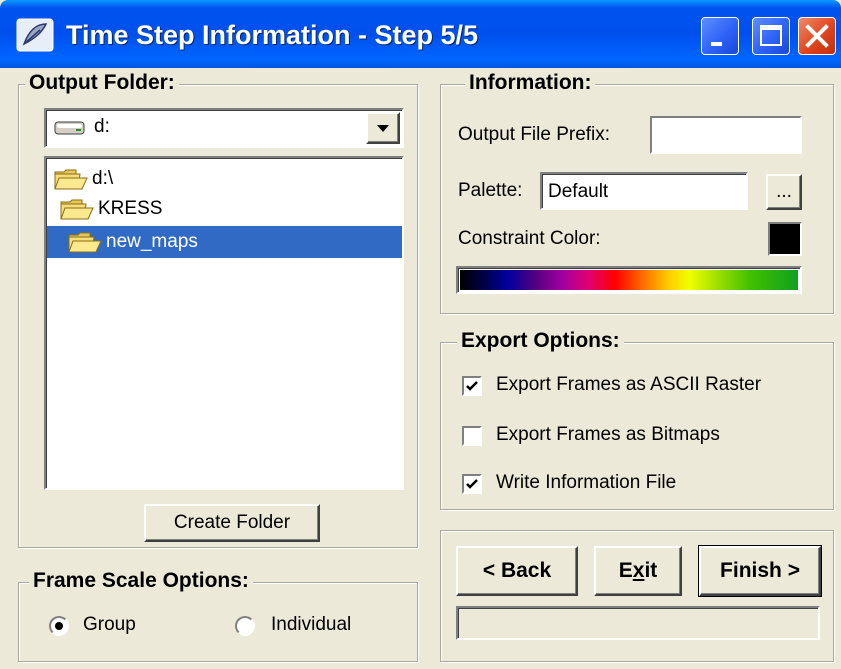 The height and width of the screenshot is (669, 841). What do you see at coordinates (651, 570) in the screenshot?
I see `exit-label-suffix: it` at bounding box center [651, 570].